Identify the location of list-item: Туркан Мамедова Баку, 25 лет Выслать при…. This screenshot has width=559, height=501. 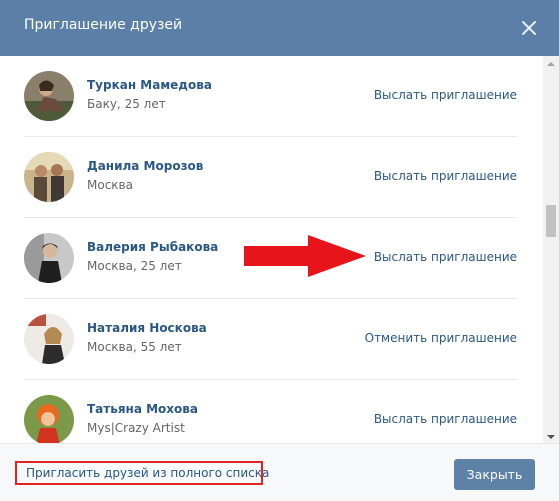
(270, 96).